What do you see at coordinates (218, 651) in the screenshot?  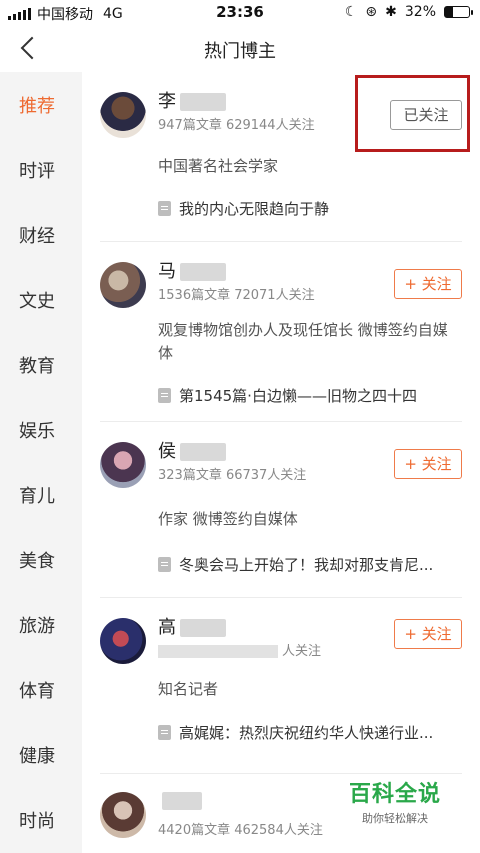 I see `blurred-stats` at bounding box center [218, 651].